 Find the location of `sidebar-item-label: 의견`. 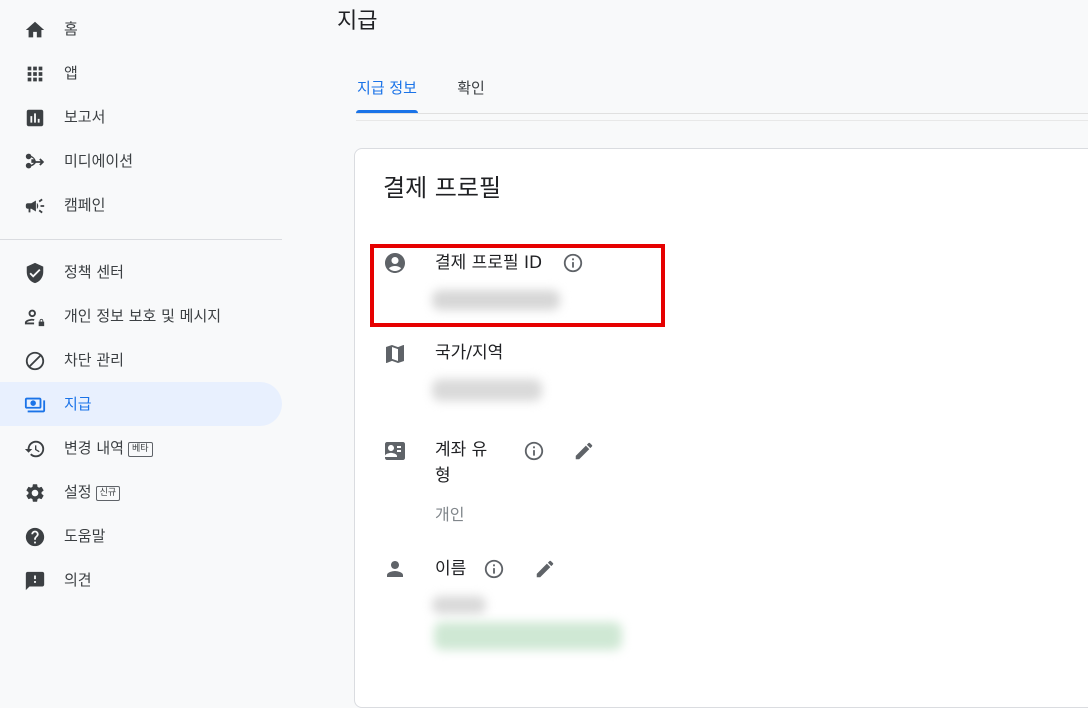

sidebar-item-label: 의견 is located at coordinates (78, 580).